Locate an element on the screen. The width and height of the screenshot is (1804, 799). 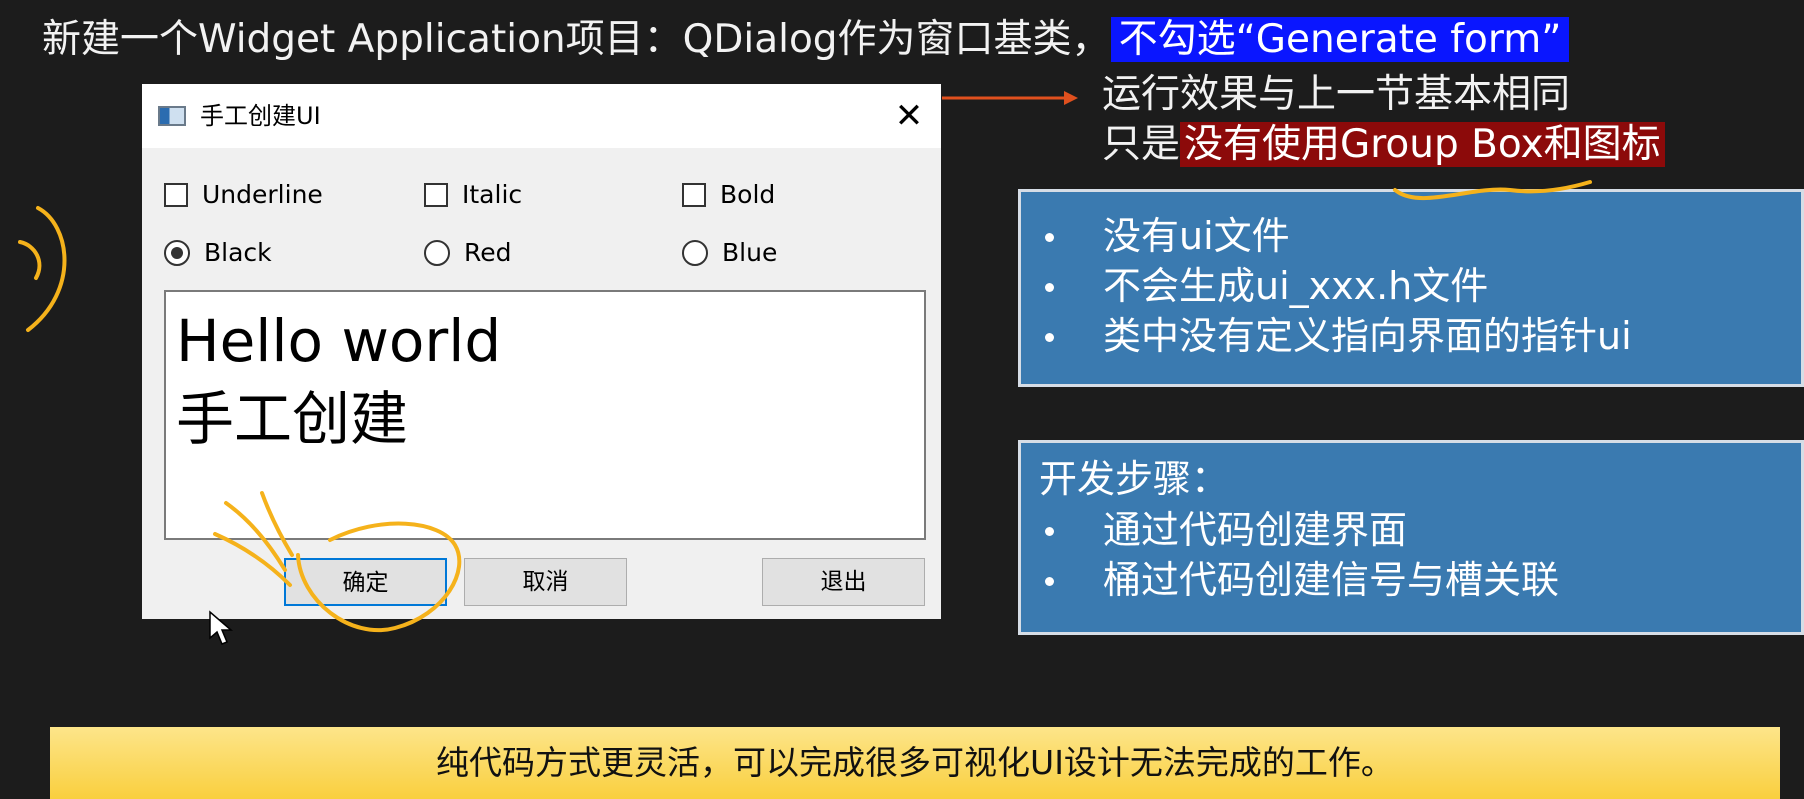
circle-mark is located at coordinates (337, 562).